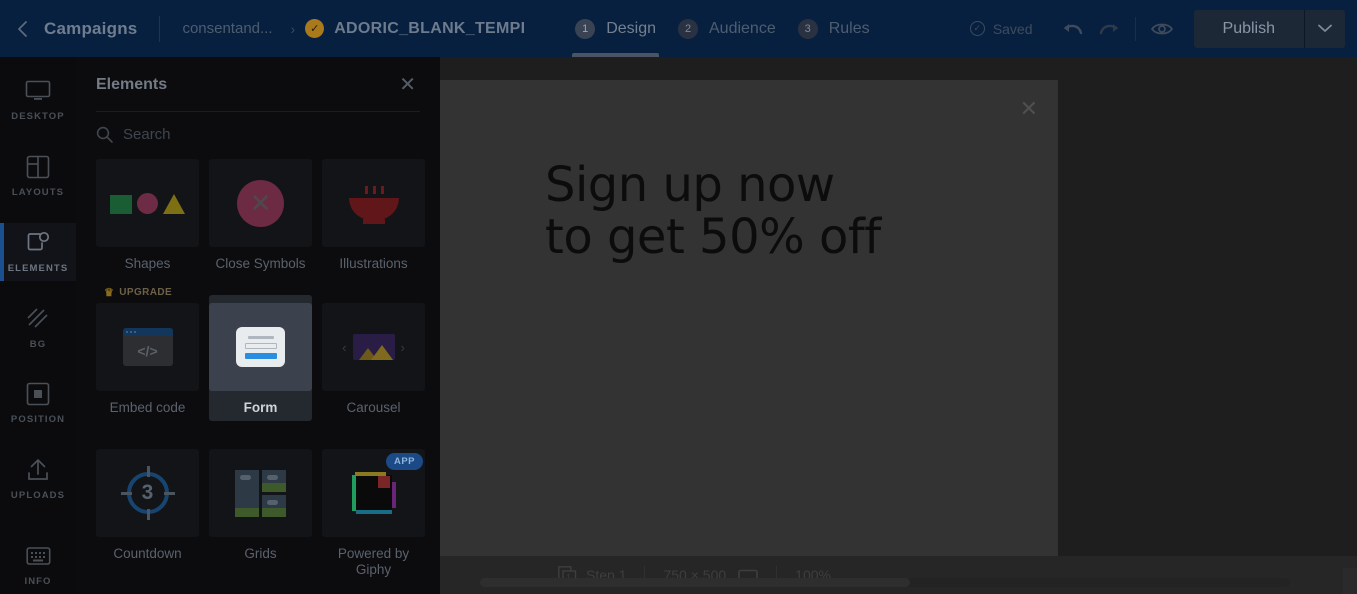 This screenshot has width=1357, height=594. Describe the element at coordinates (260, 553) in the screenshot. I see `tile-label-grids: Grids` at that location.